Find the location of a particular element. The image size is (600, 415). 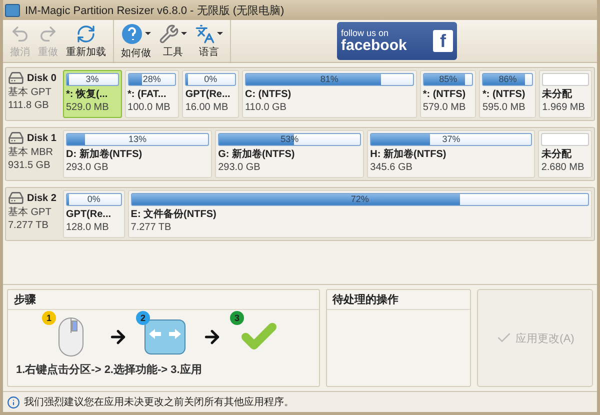

partition-tile: 3% *: 恢复(... 529.0 MB is located at coordinates (92, 94).